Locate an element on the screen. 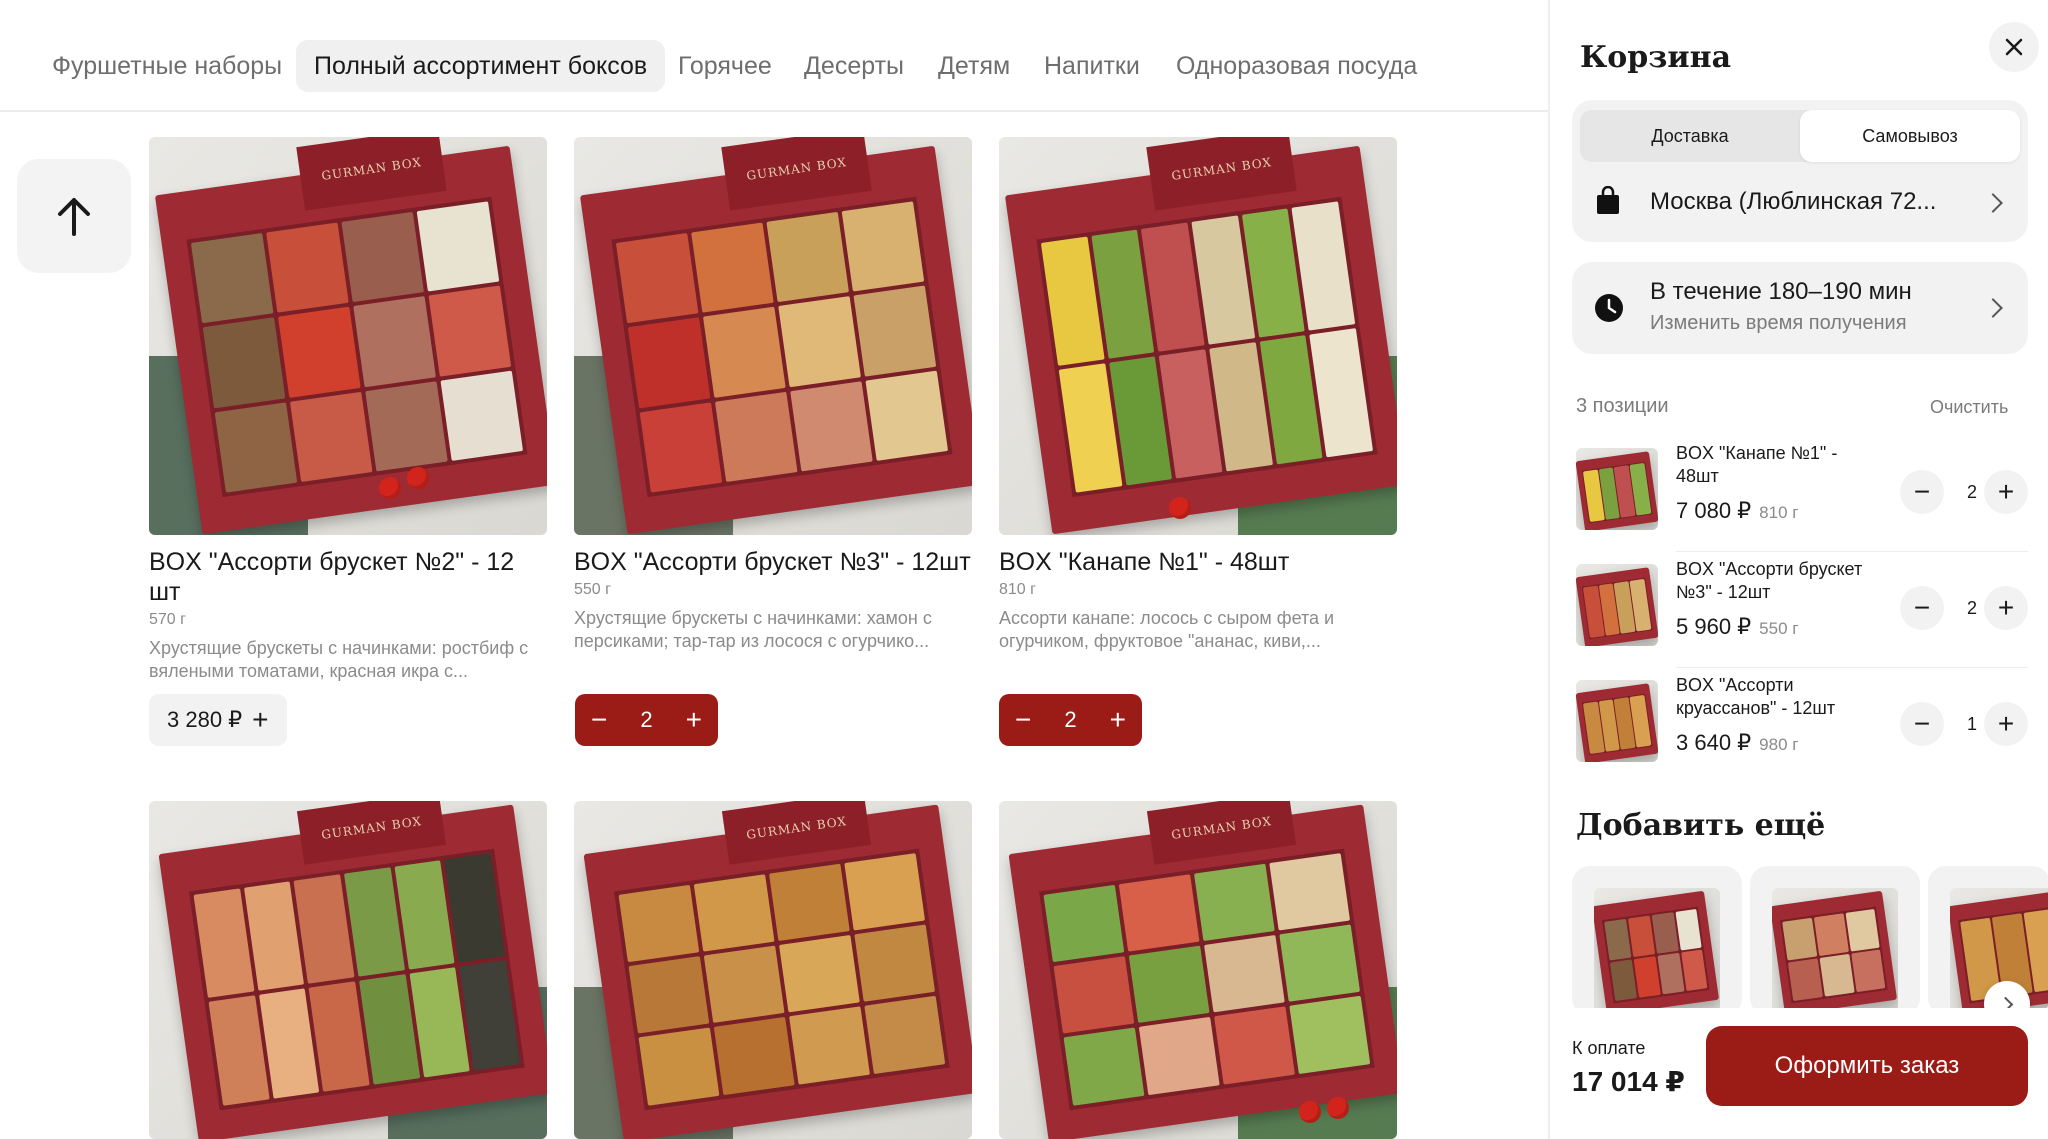 This screenshot has height=1139, width=2048. shopping-bag-icon is located at coordinates (1608, 200).